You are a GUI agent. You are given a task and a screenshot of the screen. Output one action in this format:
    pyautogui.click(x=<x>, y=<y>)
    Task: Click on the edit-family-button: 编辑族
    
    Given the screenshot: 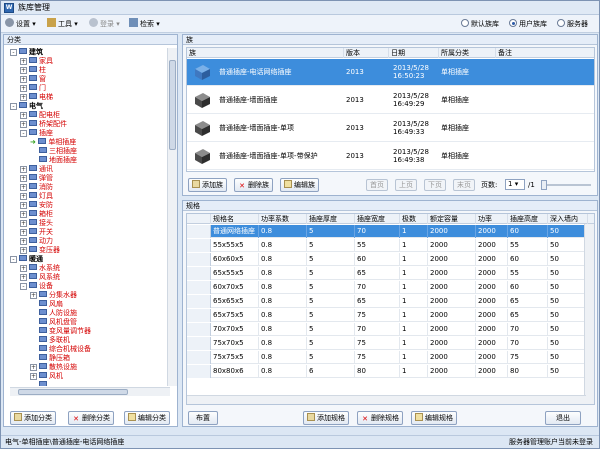 What is the action you would take?
    pyautogui.click(x=299, y=185)
    